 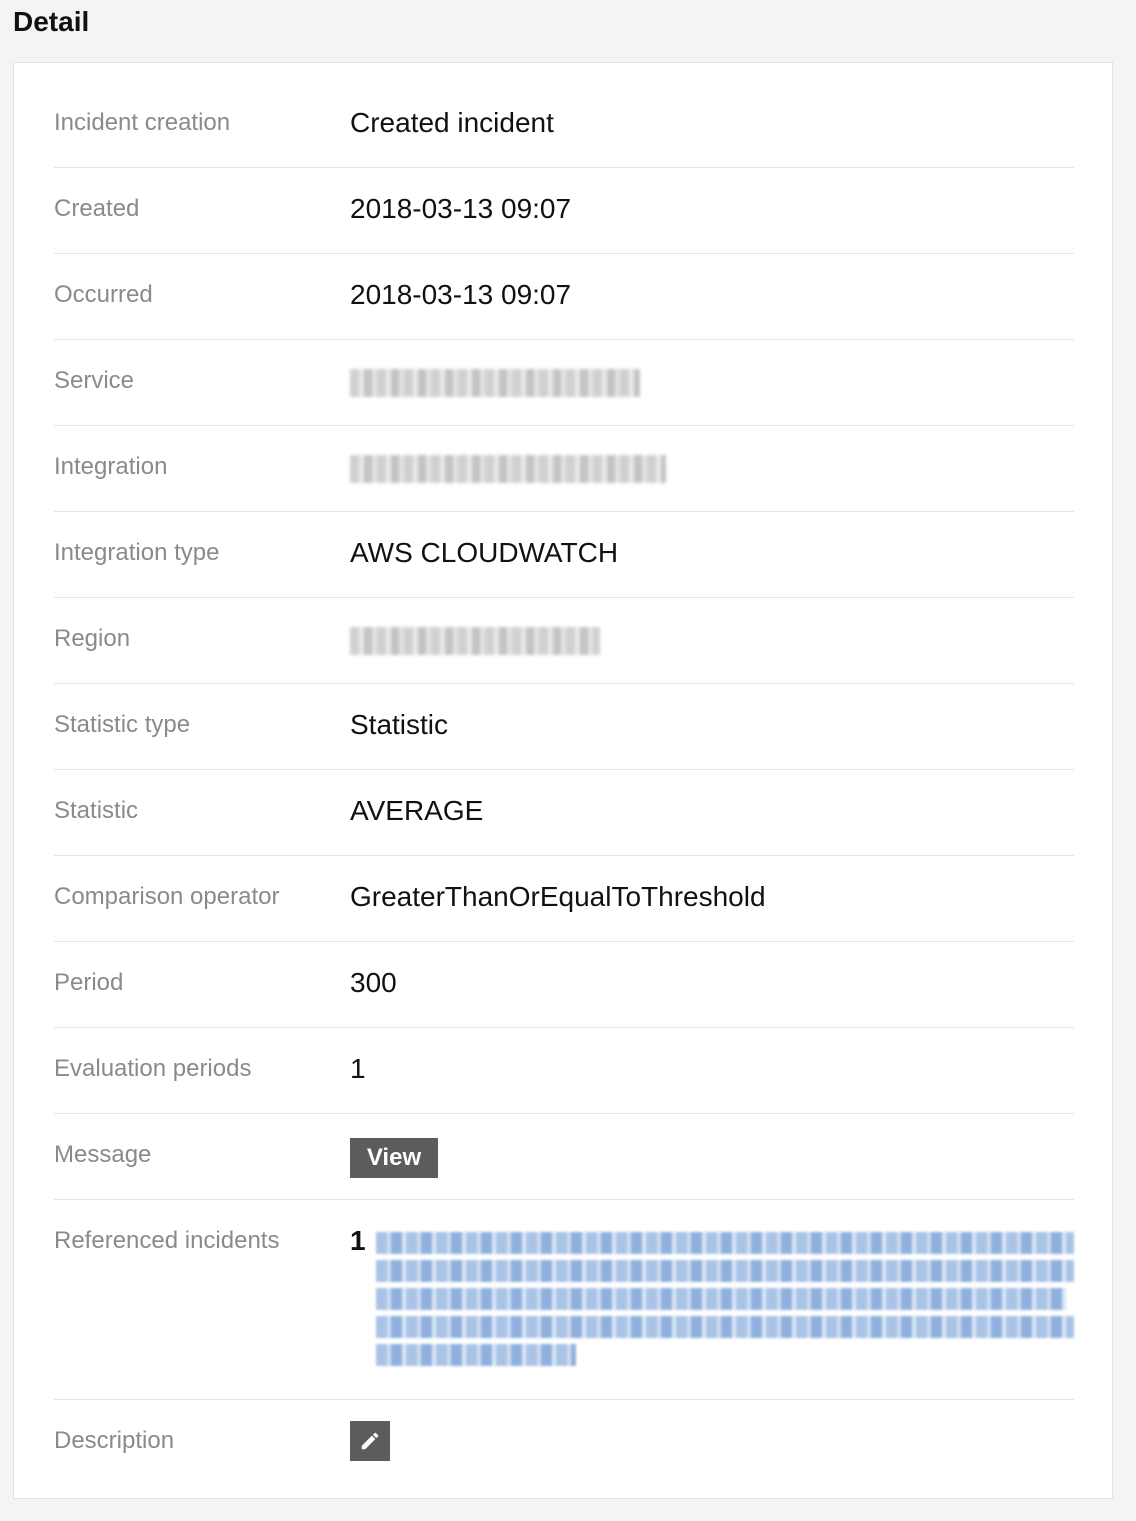 I want to click on statistic-type-value: Statistic, so click(x=399, y=724).